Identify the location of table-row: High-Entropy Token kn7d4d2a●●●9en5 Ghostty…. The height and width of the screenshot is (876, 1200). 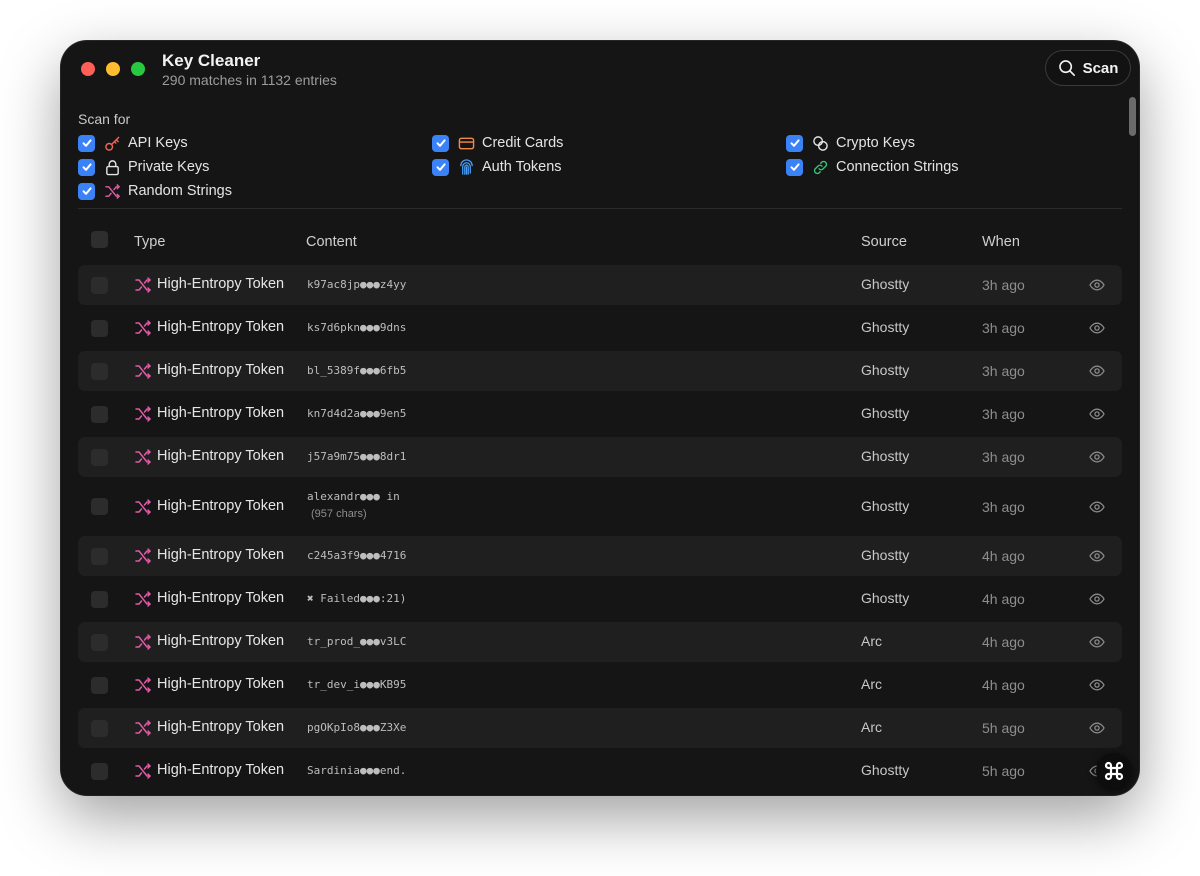
(600, 414).